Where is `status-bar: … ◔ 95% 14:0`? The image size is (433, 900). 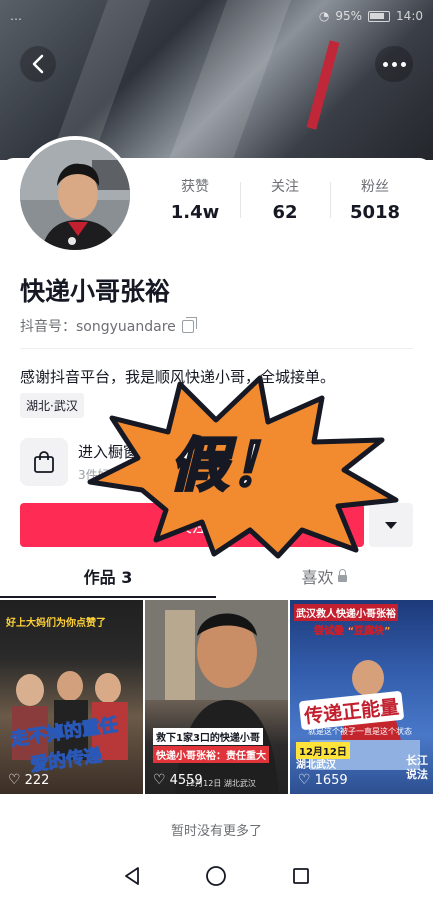
status-bar: … ◔ 95% 14:0 is located at coordinates (216, 16).